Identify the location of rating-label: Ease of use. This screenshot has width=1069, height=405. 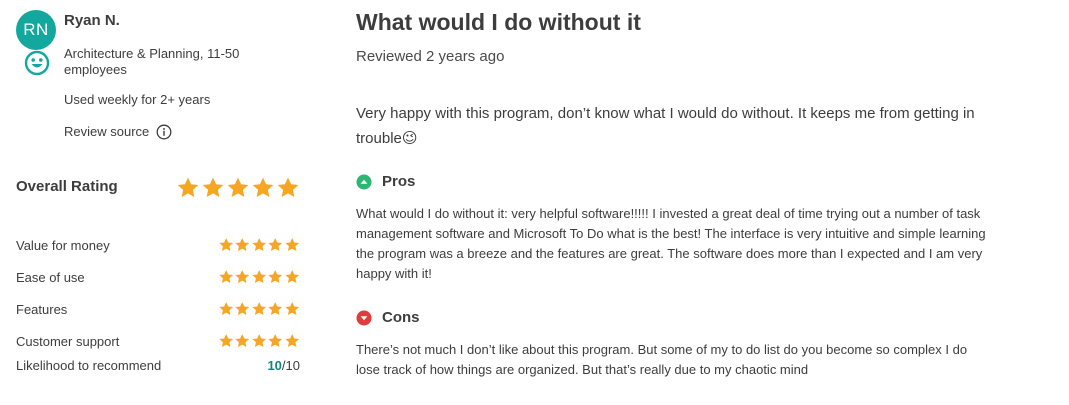
(50, 277).